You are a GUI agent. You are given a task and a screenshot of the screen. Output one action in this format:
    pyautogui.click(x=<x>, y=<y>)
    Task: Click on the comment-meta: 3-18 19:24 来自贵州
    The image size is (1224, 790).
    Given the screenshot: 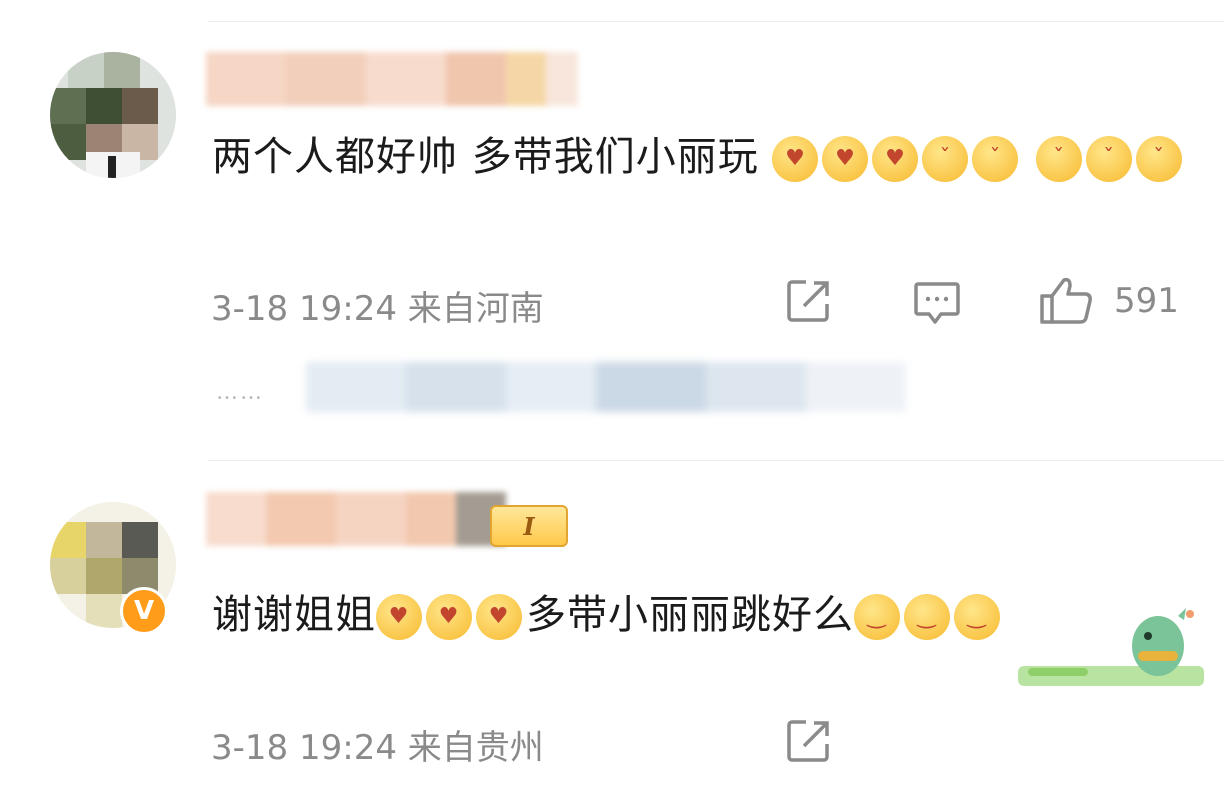 What is the action you would take?
    pyautogui.click(x=377, y=748)
    